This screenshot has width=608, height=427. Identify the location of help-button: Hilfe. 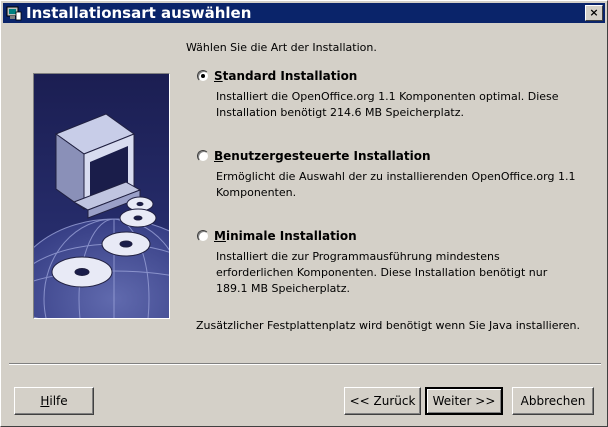
(54, 401).